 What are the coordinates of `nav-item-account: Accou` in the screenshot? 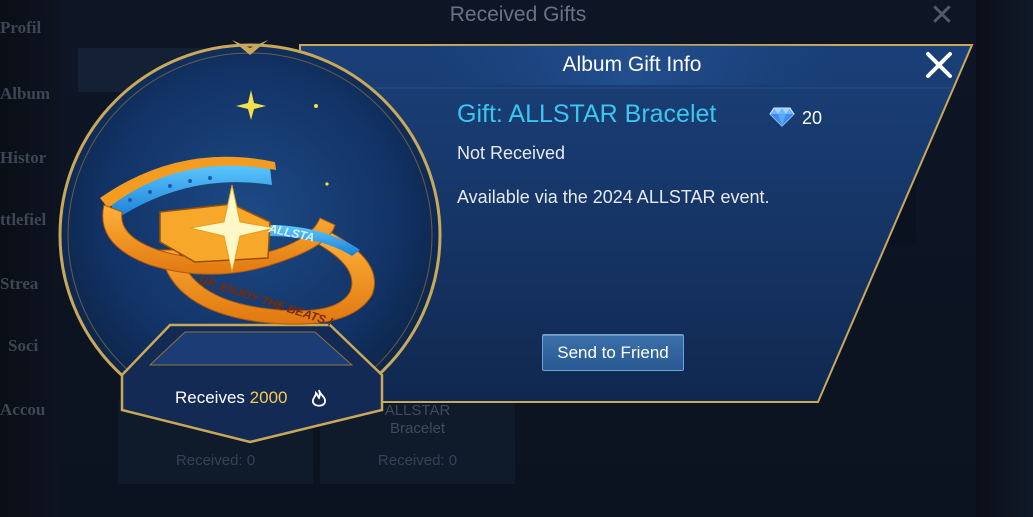 It's located at (30, 410).